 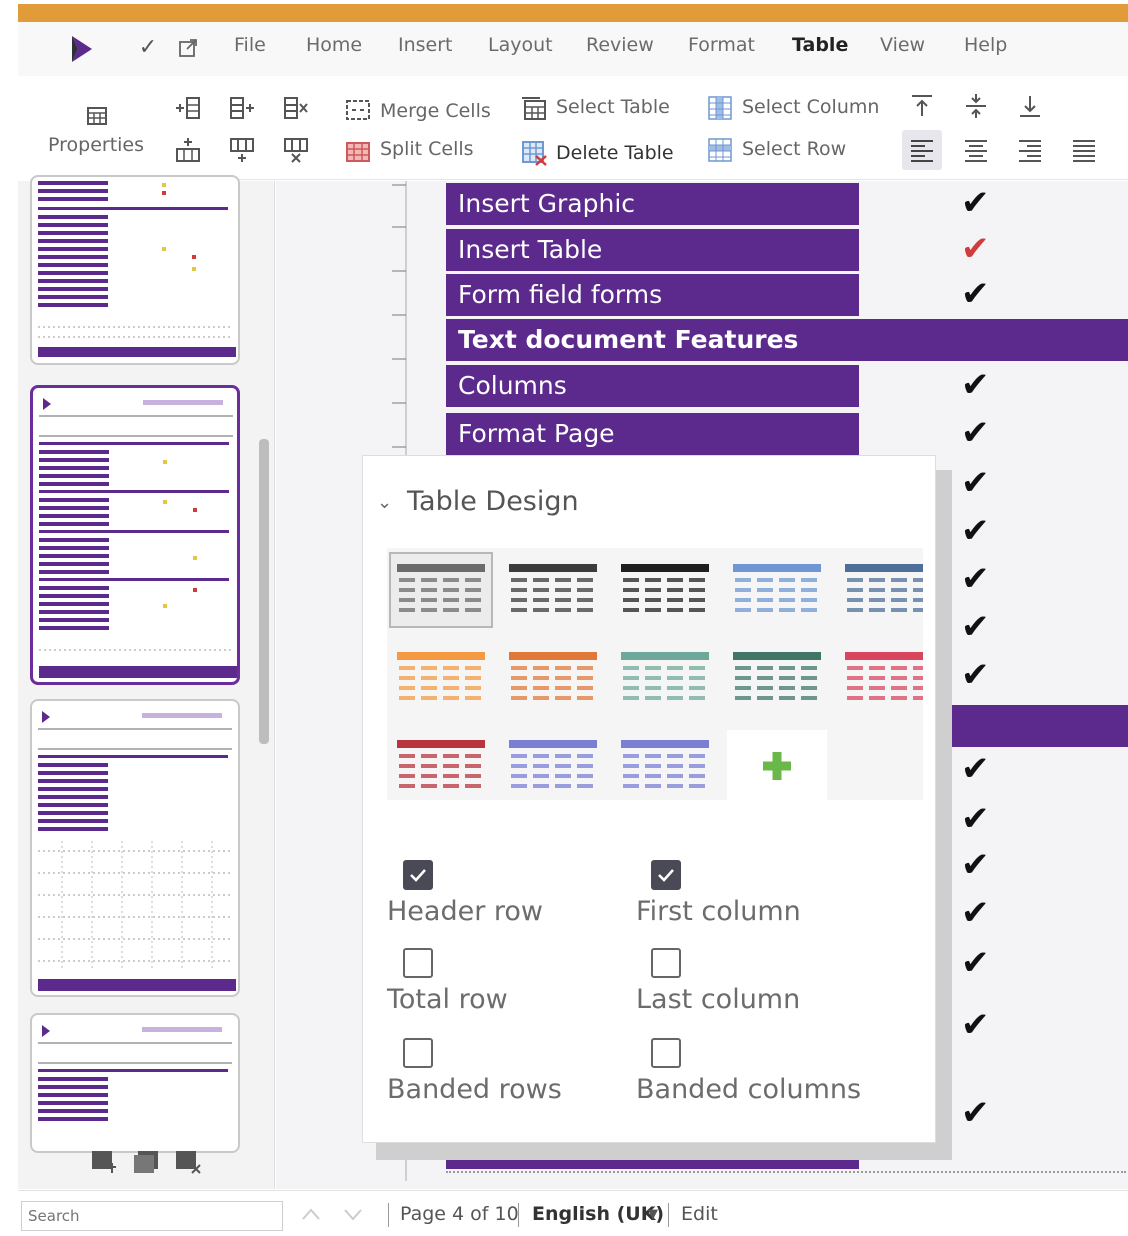 I want to click on menu-format: Format, so click(x=721, y=45).